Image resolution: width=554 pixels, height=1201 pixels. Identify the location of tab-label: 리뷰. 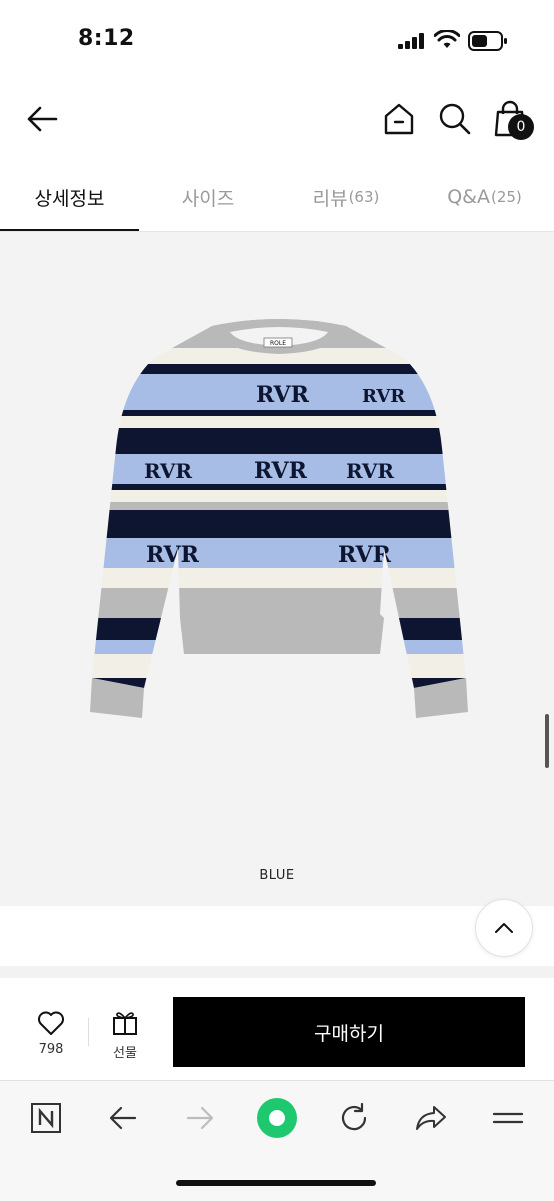
(330, 198).